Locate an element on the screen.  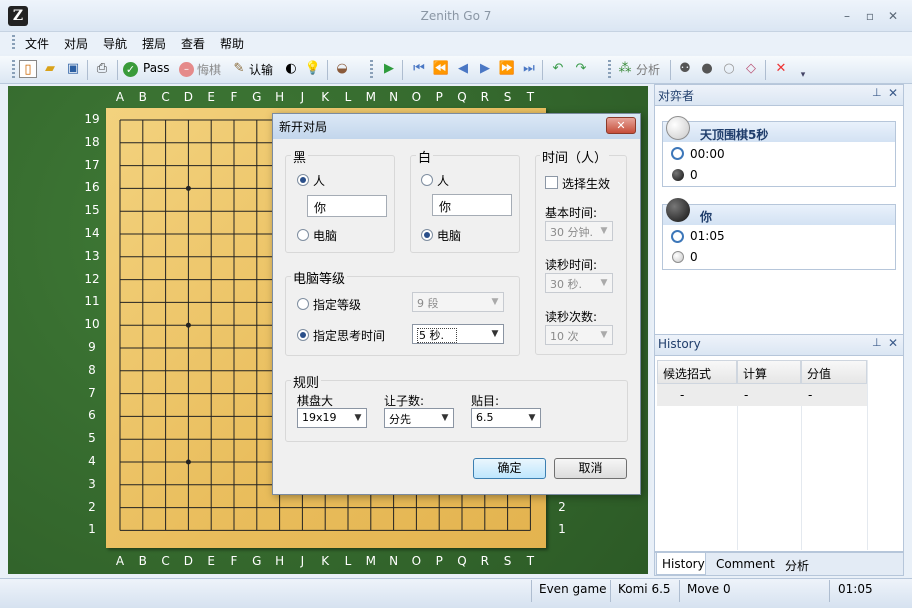
white-name-input: 你 is located at coordinates (472, 205).